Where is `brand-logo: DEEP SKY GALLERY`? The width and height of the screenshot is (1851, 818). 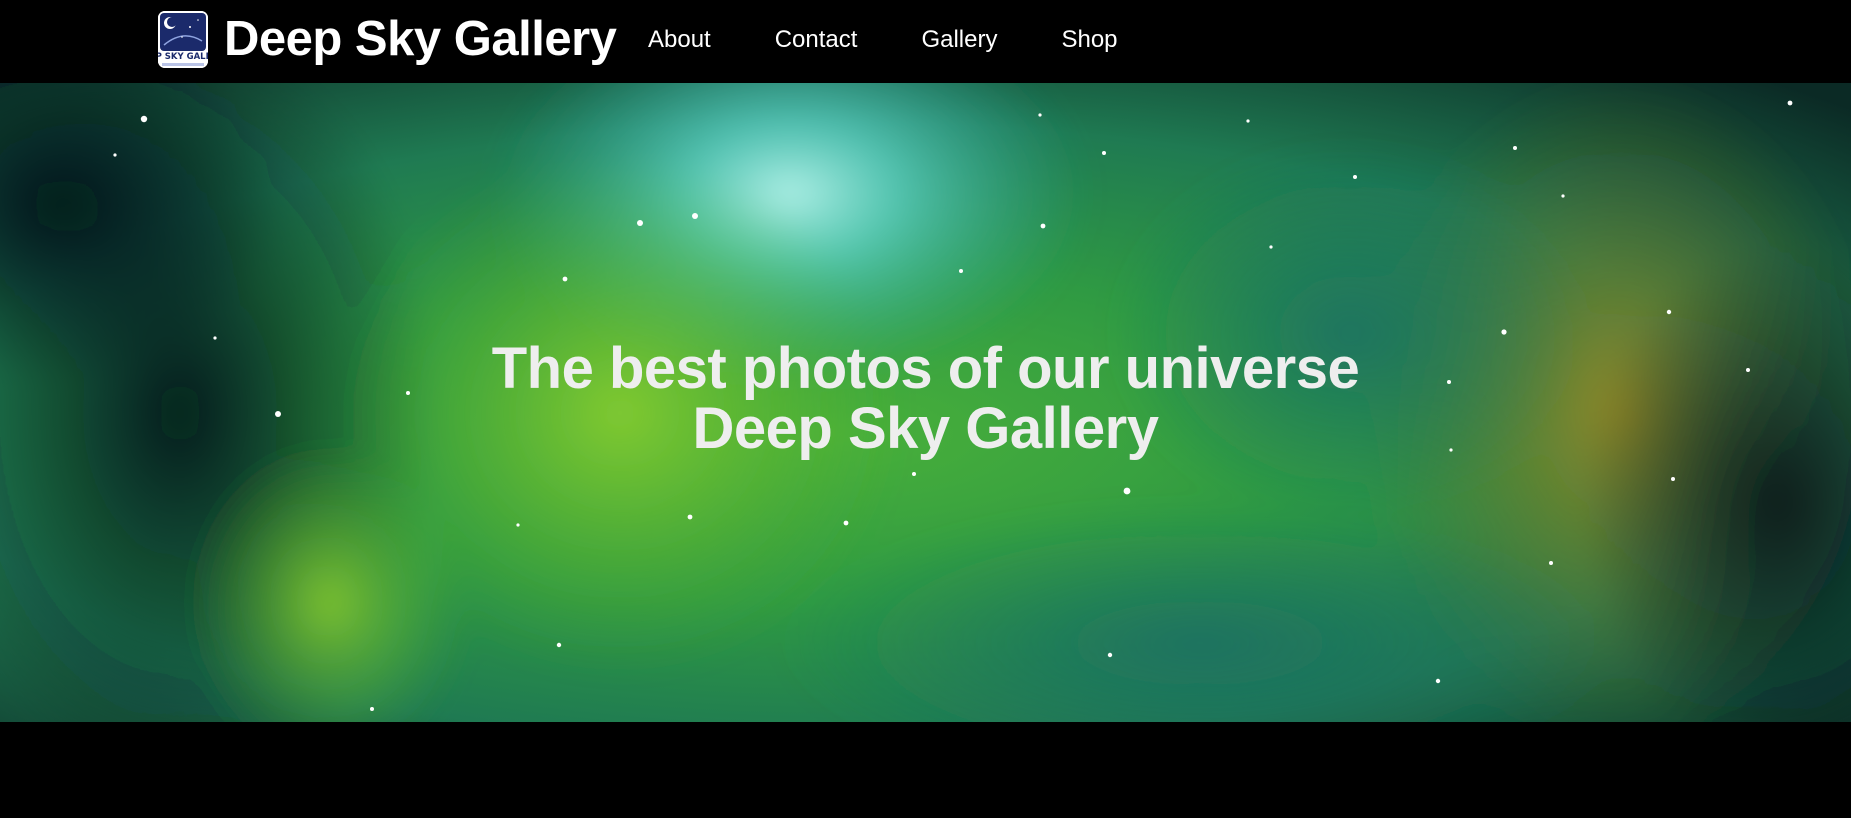 brand-logo: DEEP SKY GALLERY is located at coordinates (183, 39).